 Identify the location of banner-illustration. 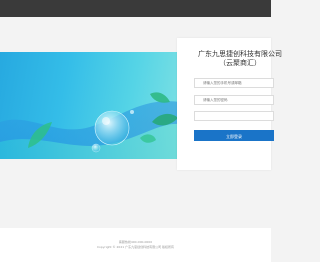
(90, 125).